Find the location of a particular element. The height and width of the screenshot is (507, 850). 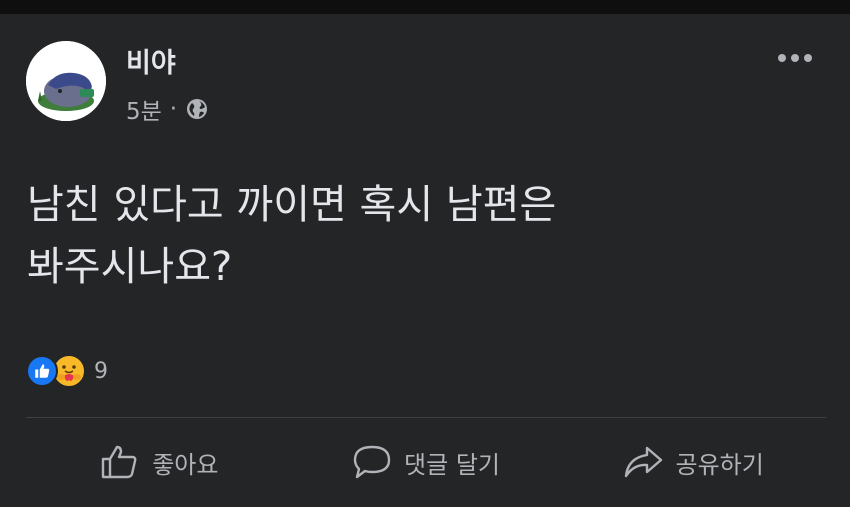

author-name: 비야 is located at coordinates (151, 60).